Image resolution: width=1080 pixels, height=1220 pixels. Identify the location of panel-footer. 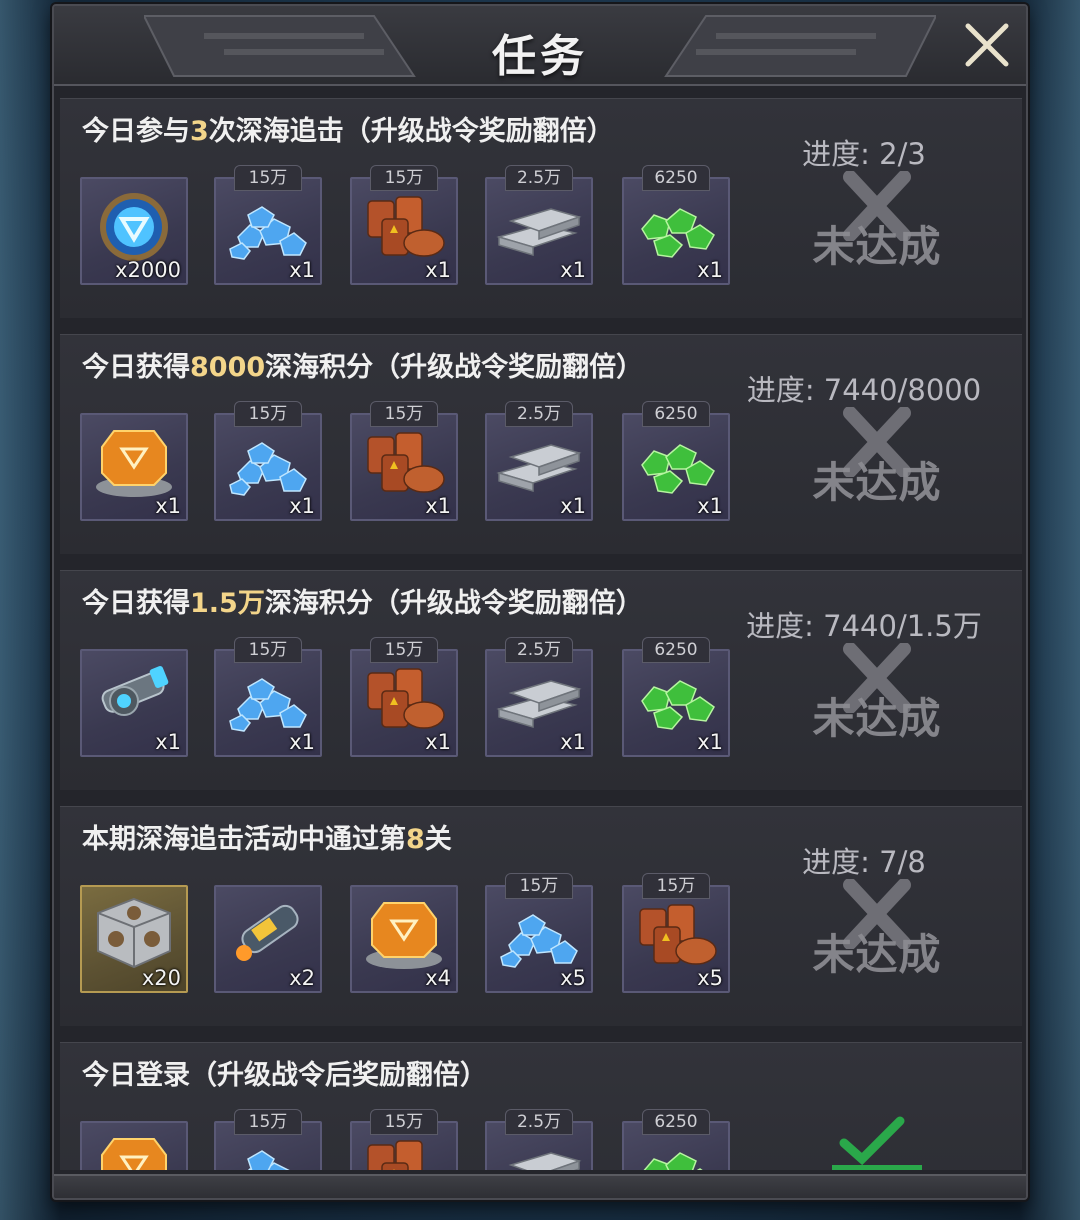
(540, 1186).